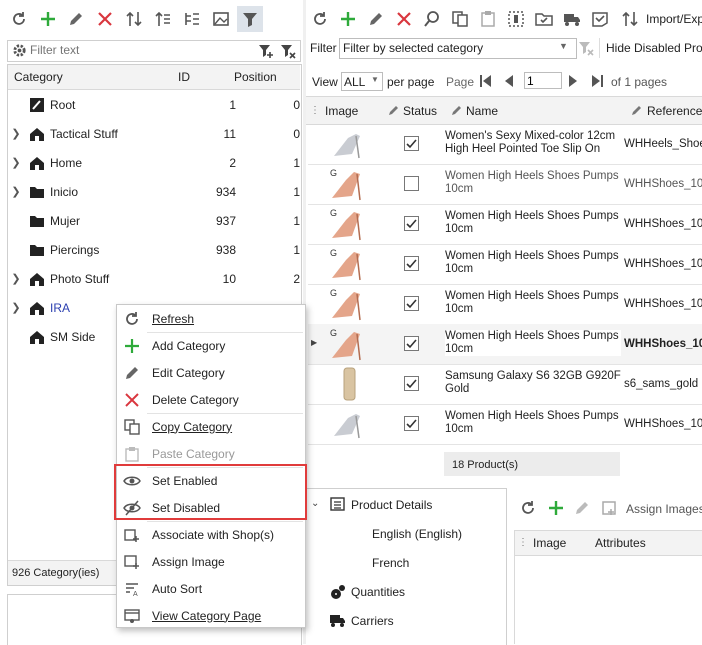 The image size is (702, 645). Describe the element at coordinates (211, 588) in the screenshot. I see `menu-item-auto-sort: A Auto Sort` at that location.